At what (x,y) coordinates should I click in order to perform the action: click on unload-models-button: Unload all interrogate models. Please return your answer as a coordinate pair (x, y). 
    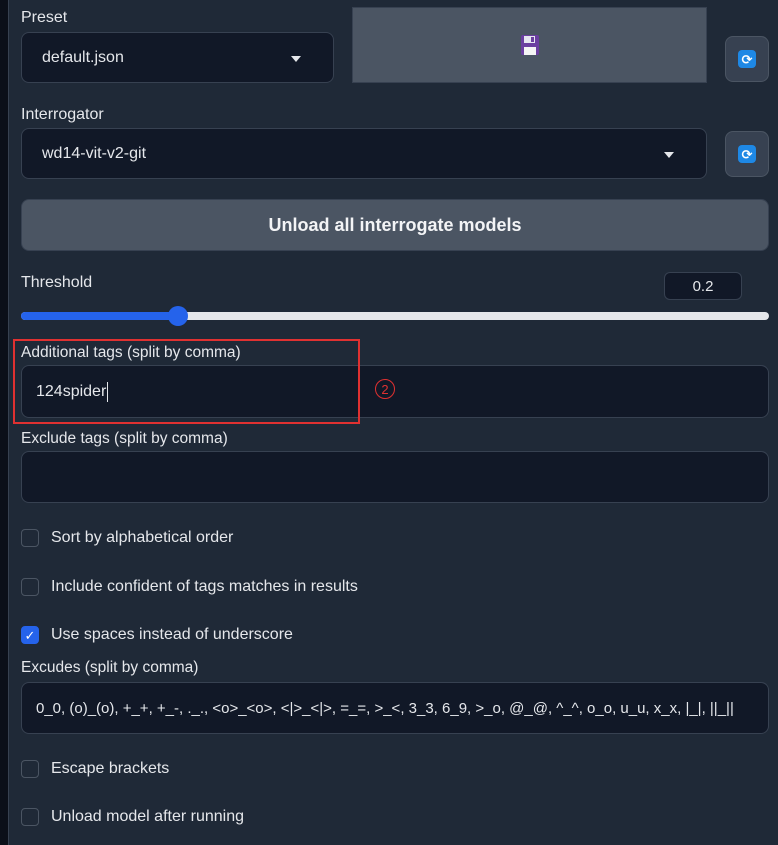
    Looking at the image, I should click on (395, 225).